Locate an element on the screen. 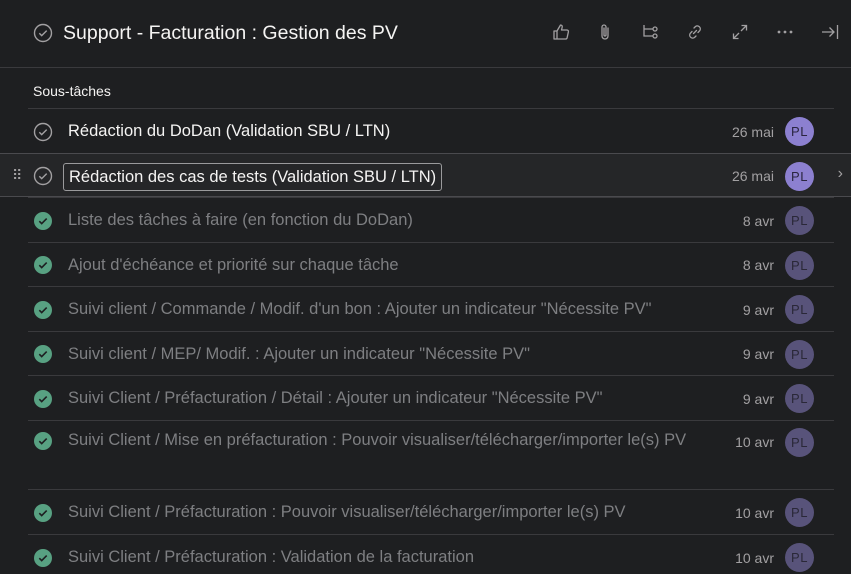  link-icon is located at coordinates (695, 32).